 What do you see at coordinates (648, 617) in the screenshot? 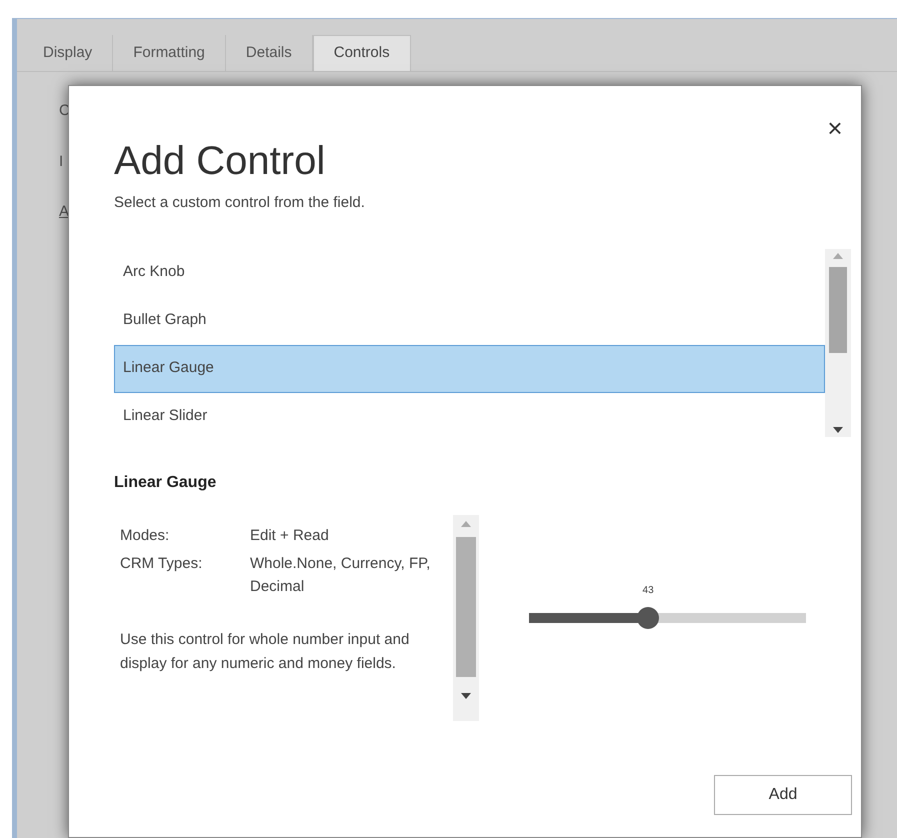
I see `slider-thumb` at bounding box center [648, 617].